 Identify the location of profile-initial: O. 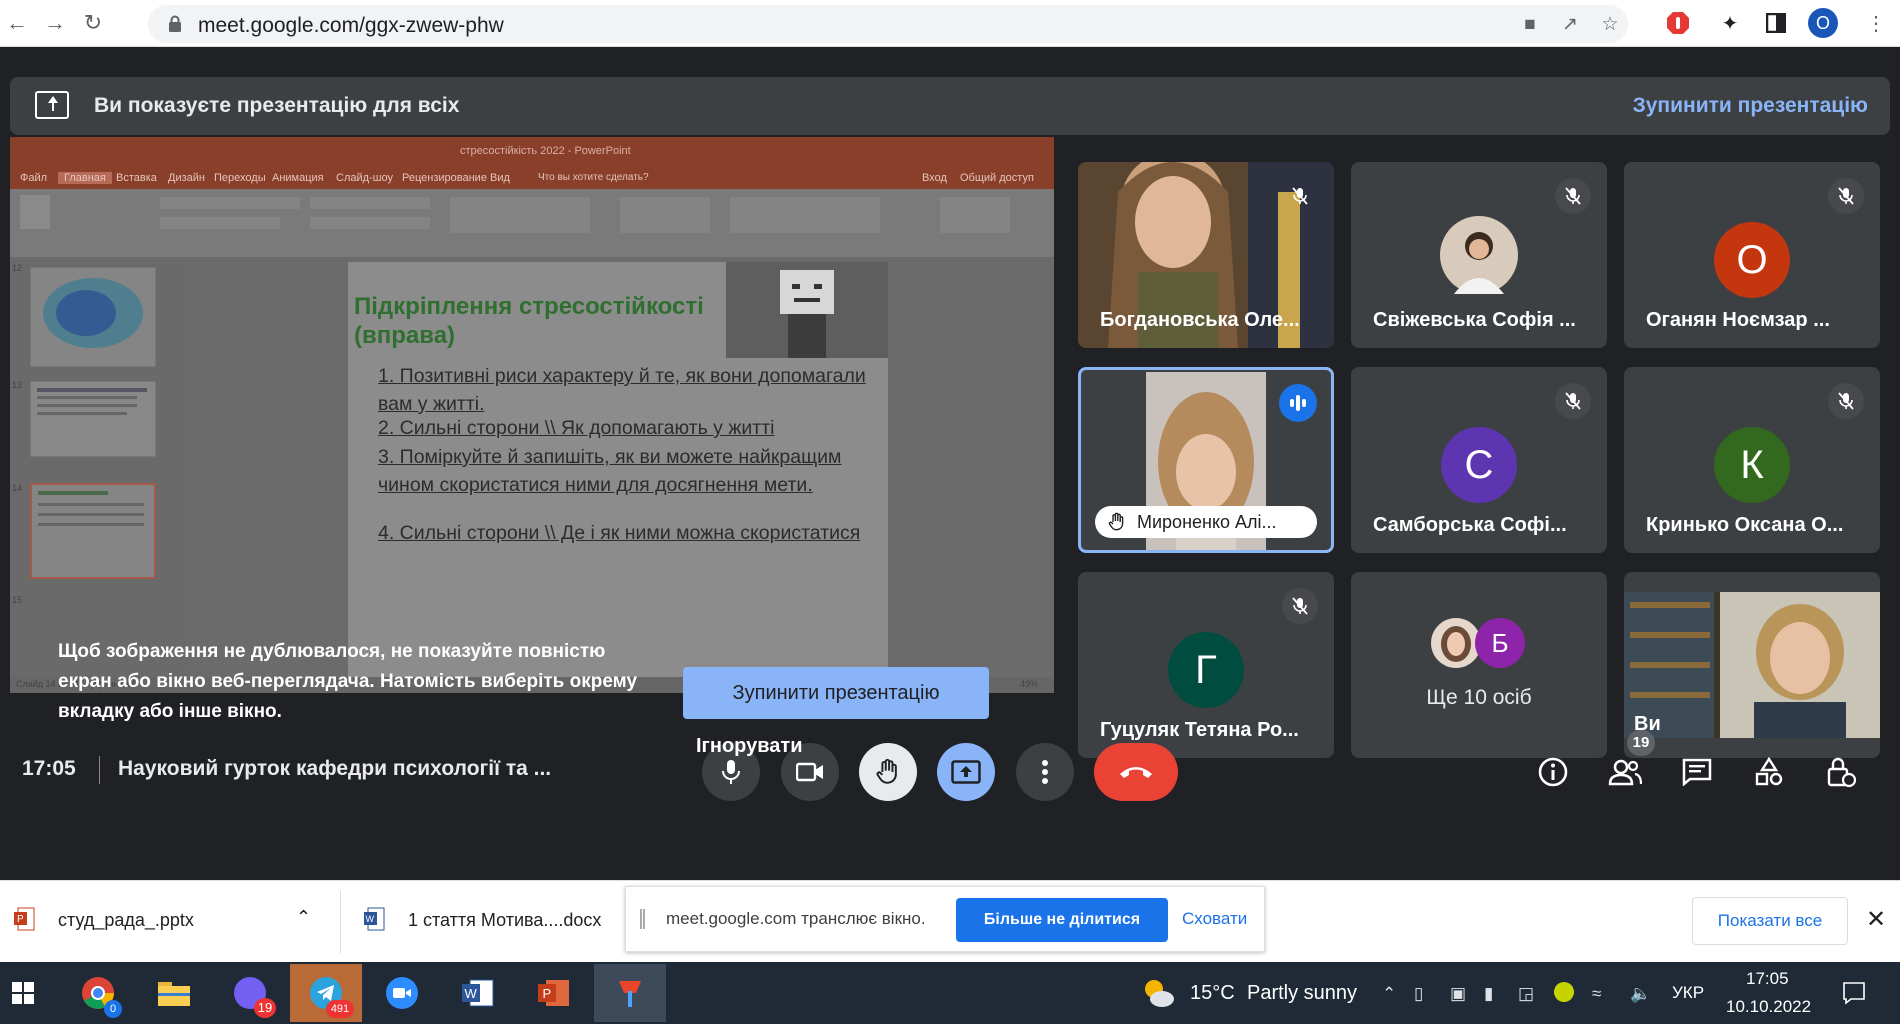
(1822, 22).